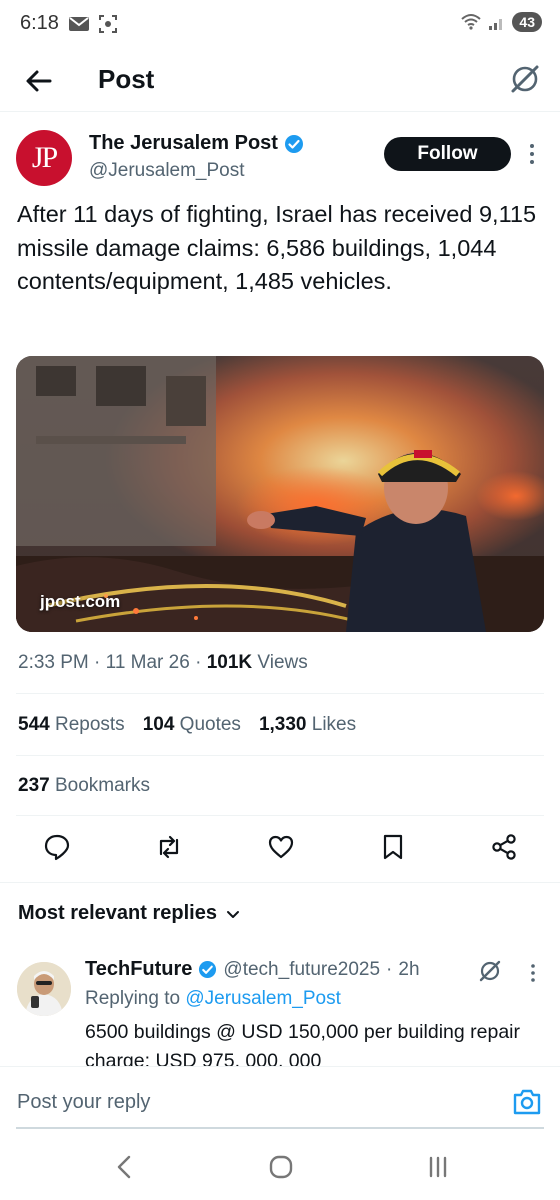 The height and width of the screenshot is (1200, 560). What do you see at coordinates (53, 662) in the screenshot?
I see `post-time: 2:33 PM` at bounding box center [53, 662].